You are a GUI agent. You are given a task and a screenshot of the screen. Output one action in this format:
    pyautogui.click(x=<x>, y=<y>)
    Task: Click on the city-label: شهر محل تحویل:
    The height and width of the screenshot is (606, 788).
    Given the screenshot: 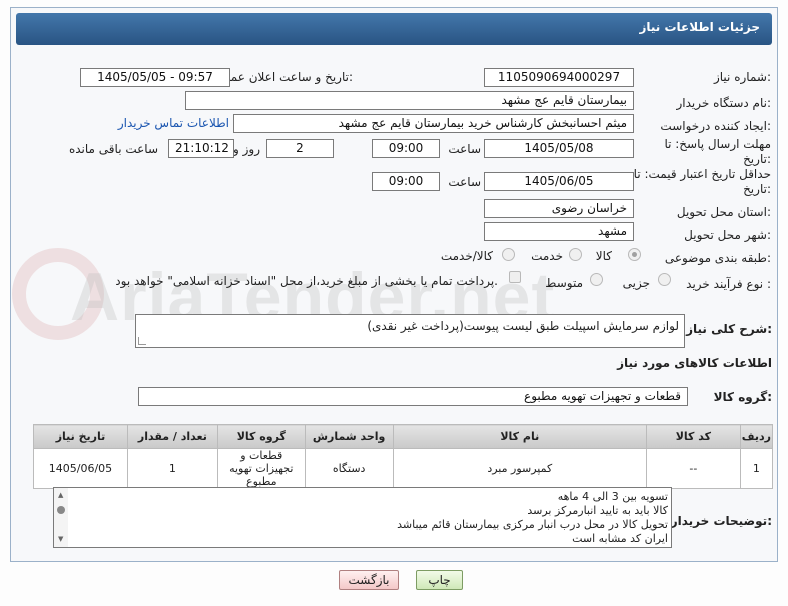 What is the action you would take?
    pyautogui.click(x=727, y=235)
    